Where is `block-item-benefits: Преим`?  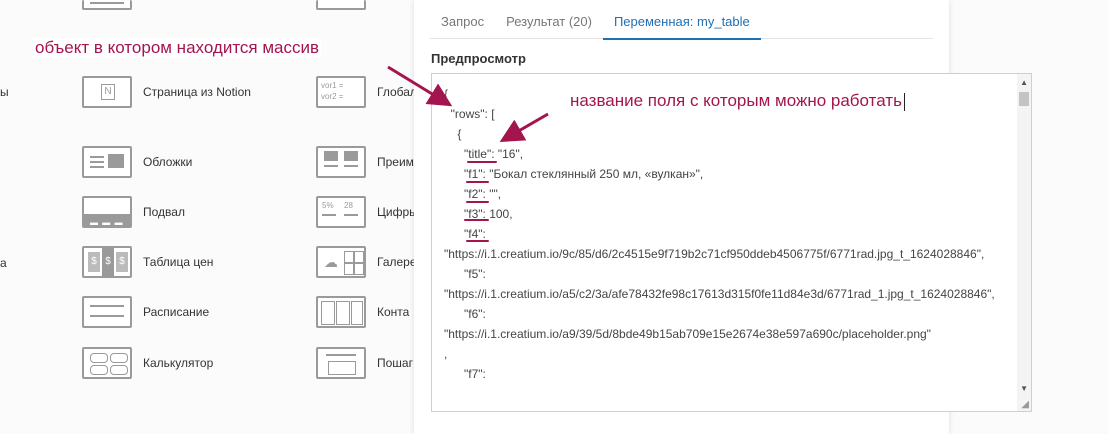 block-item-benefits: Преим is located at coordinates (365, 162).